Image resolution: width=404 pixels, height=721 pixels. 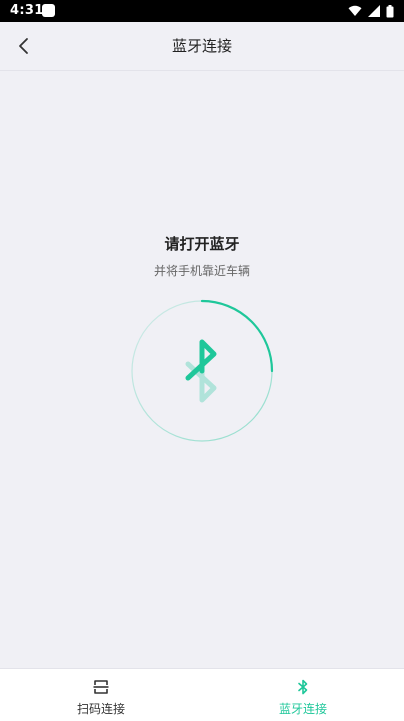 What do you see at coordinates (202, 11) in the screenshot?
I see `status-bar: 4:31` at bounding box center [202, 11].